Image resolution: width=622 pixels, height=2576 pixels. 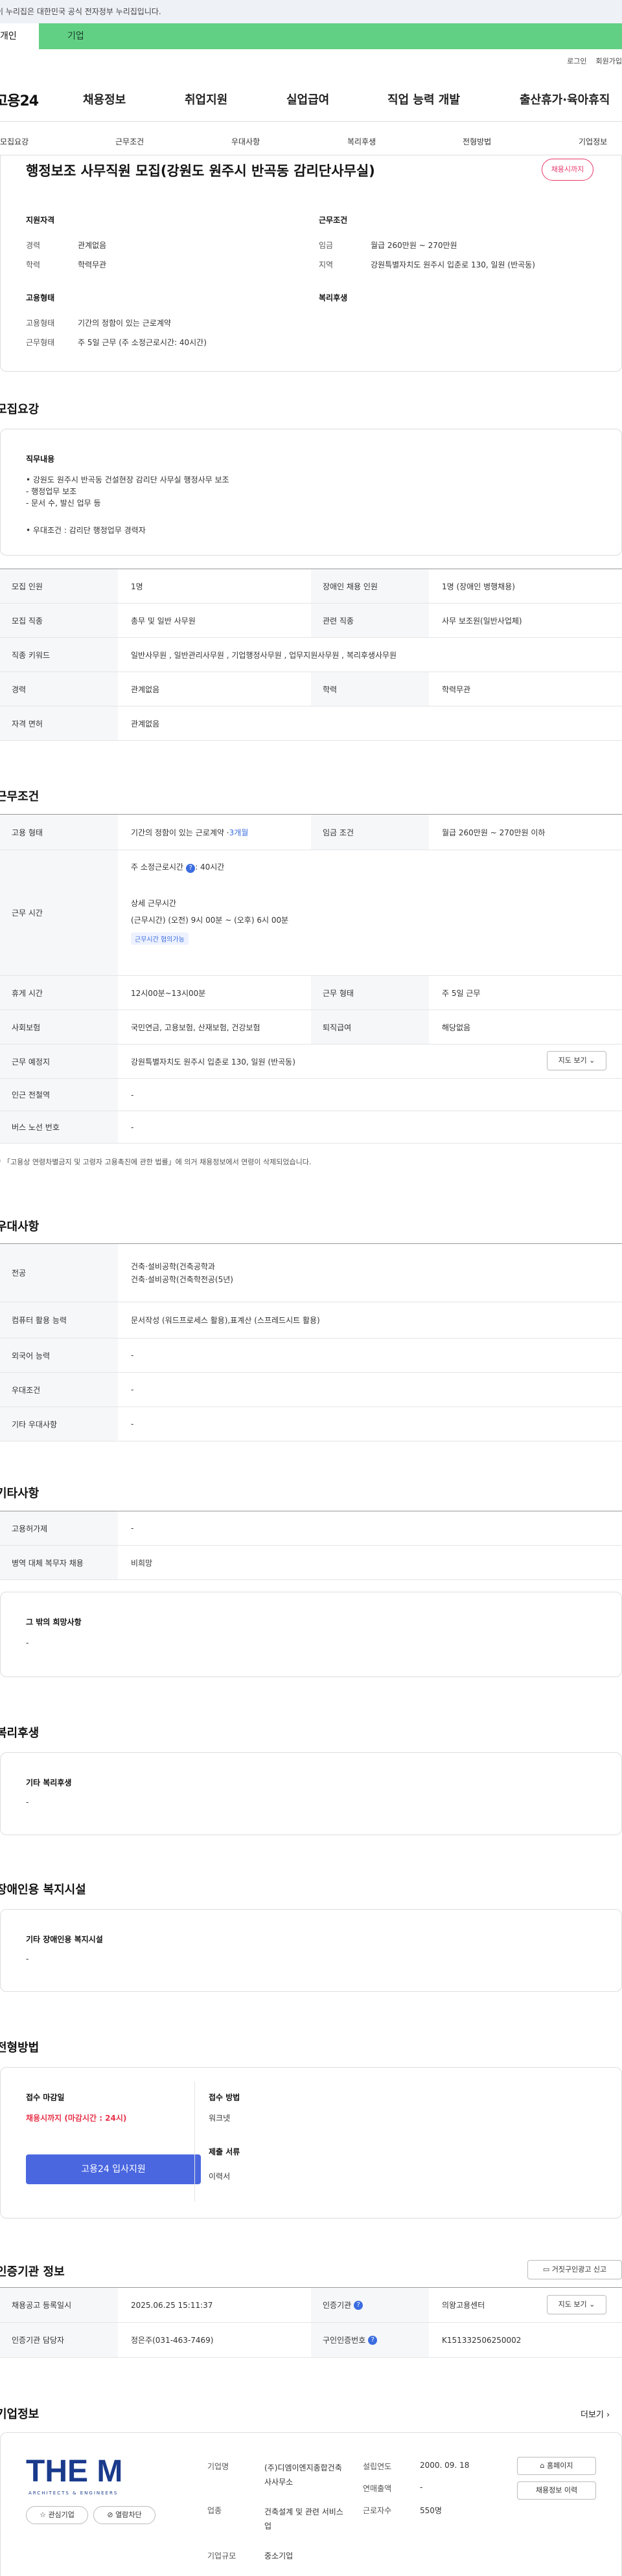 What do you see at coordinates (330, 36) in the screenshot?
I see `tab-company: 기업` at bounding box center [330, 36].